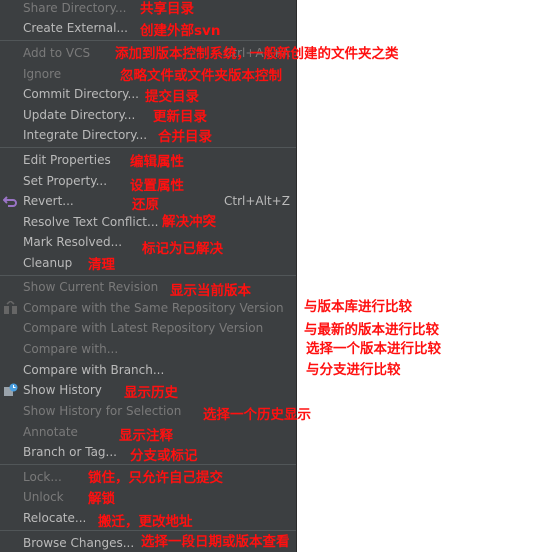  I want to click on menu-item-label: Show History for Selection, so click(102, 411).